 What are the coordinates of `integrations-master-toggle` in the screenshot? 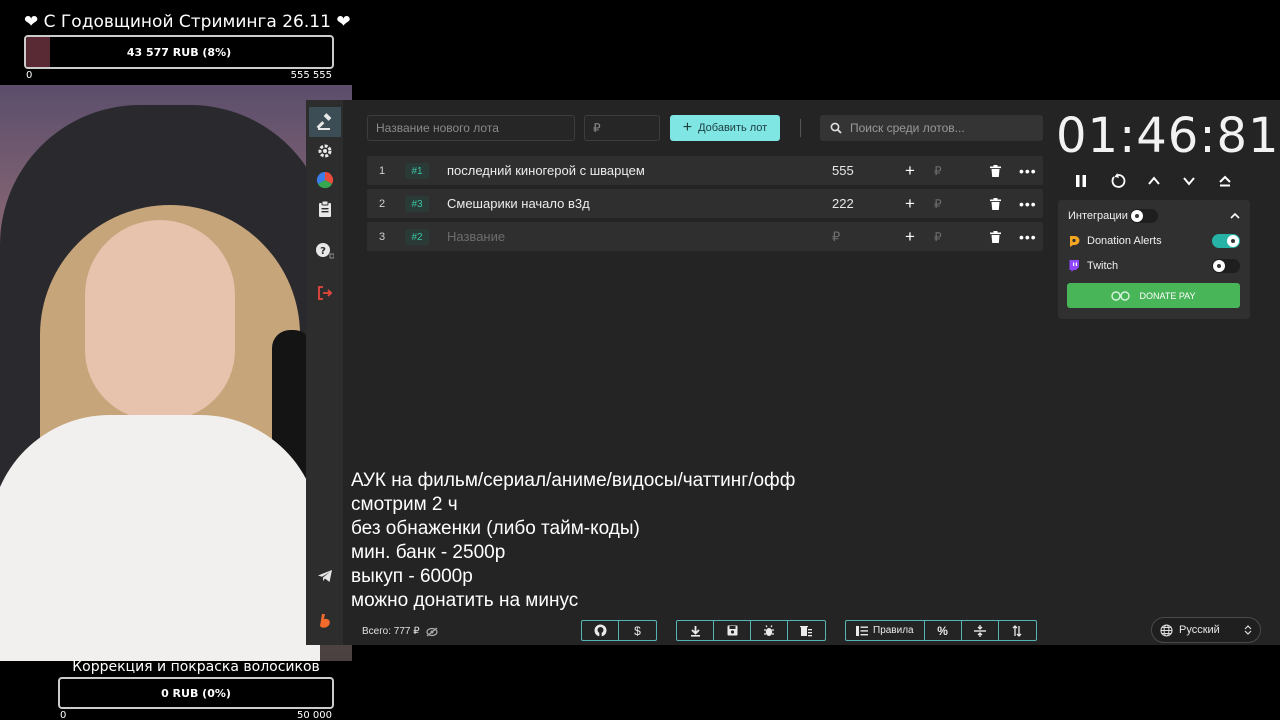 It's located at (1144, 216).